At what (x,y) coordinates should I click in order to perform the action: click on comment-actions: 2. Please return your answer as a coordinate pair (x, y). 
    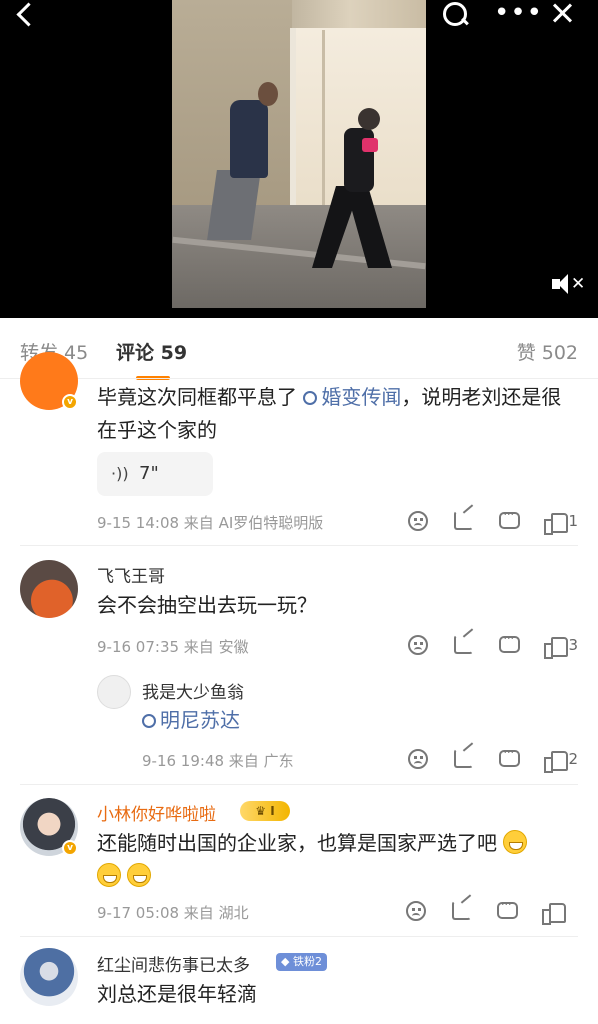
    Looking at the image, I should click on (488, 759).